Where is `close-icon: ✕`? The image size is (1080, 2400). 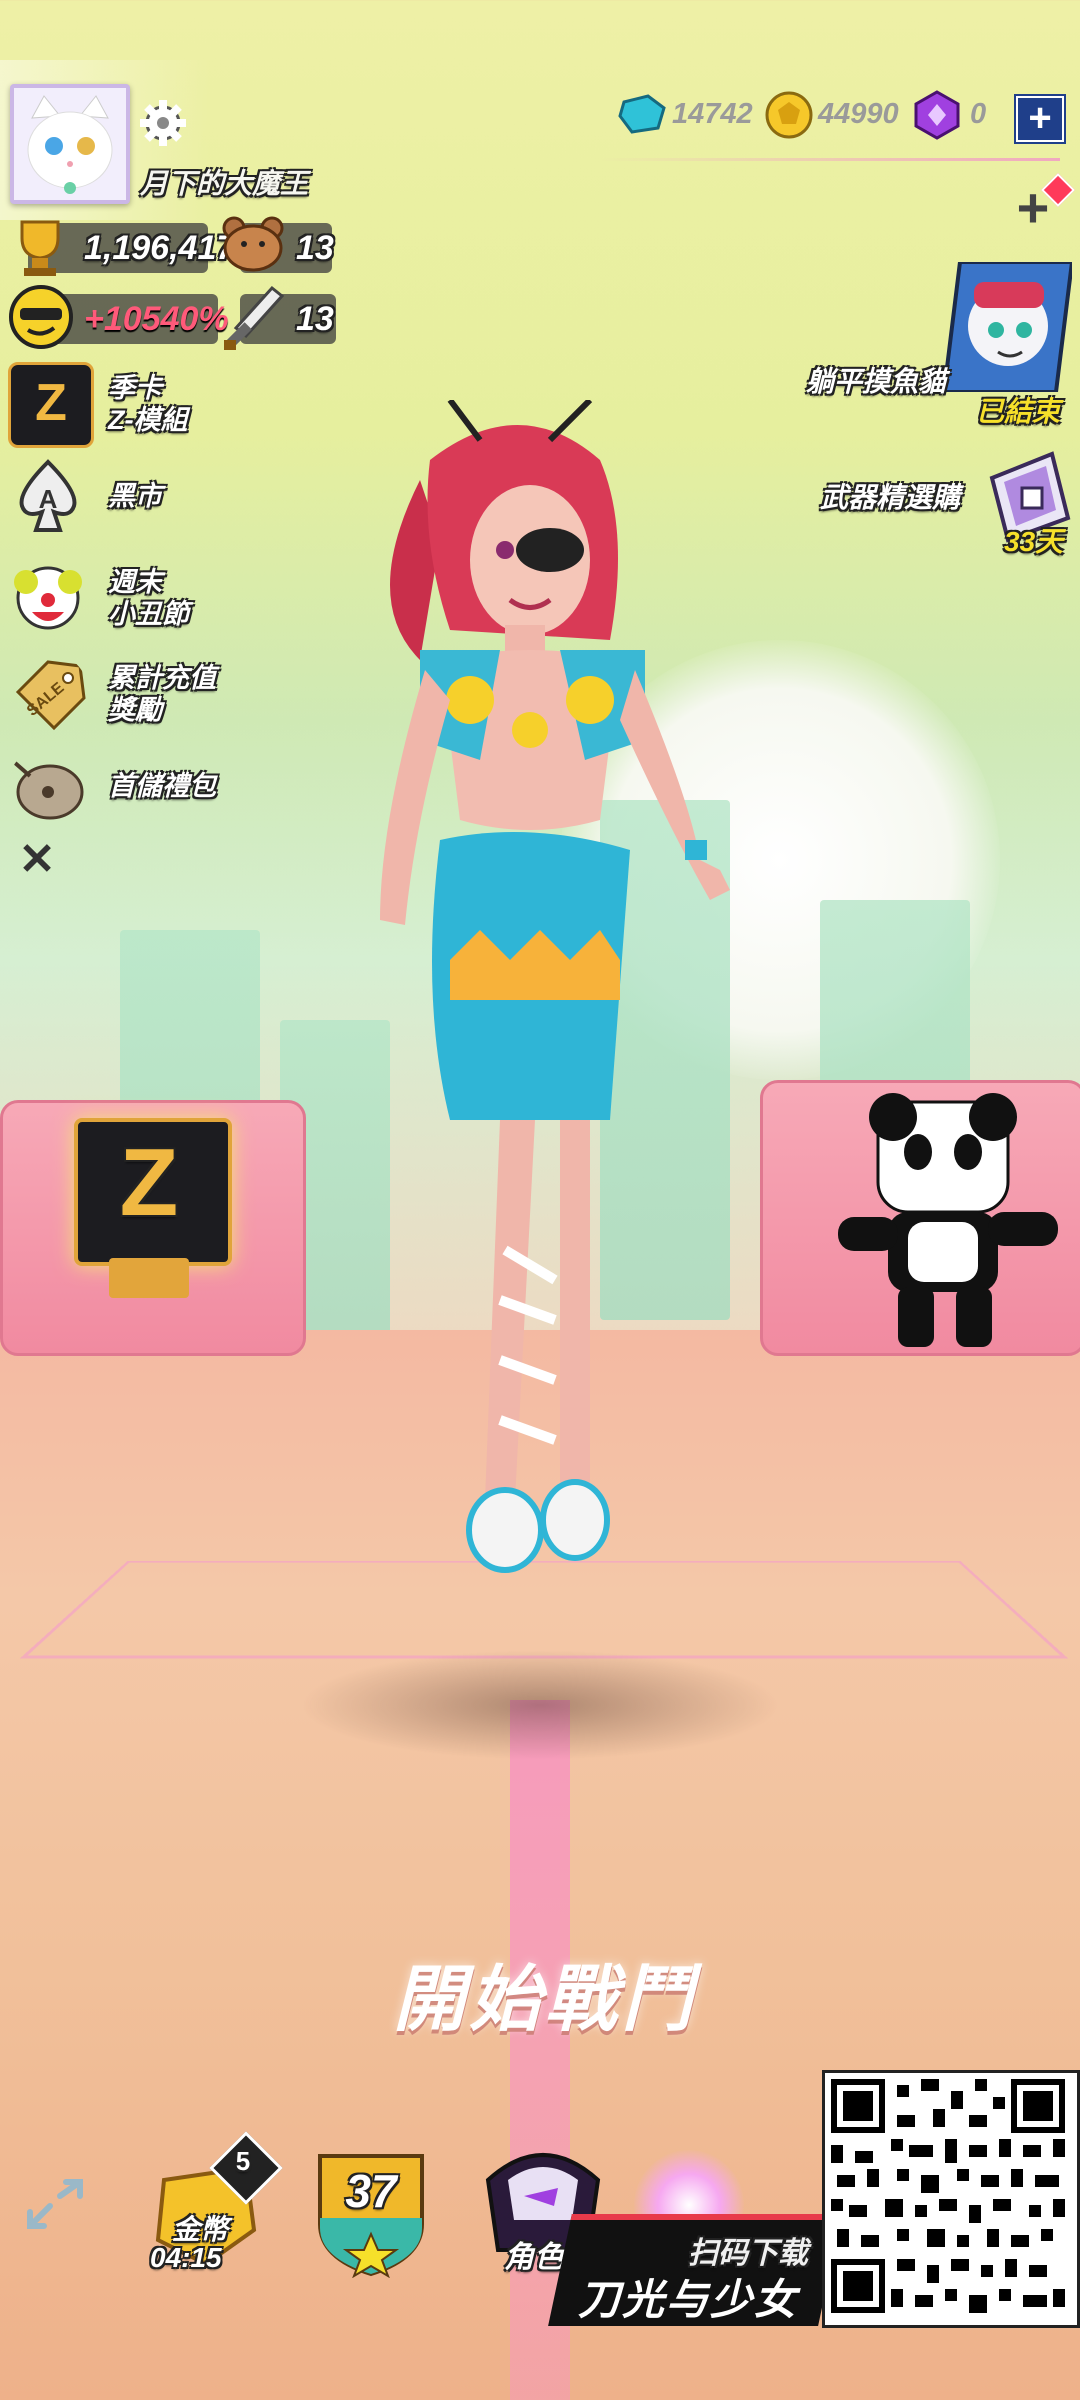 close-icon: ✕ is located at coordinates (37, 861).